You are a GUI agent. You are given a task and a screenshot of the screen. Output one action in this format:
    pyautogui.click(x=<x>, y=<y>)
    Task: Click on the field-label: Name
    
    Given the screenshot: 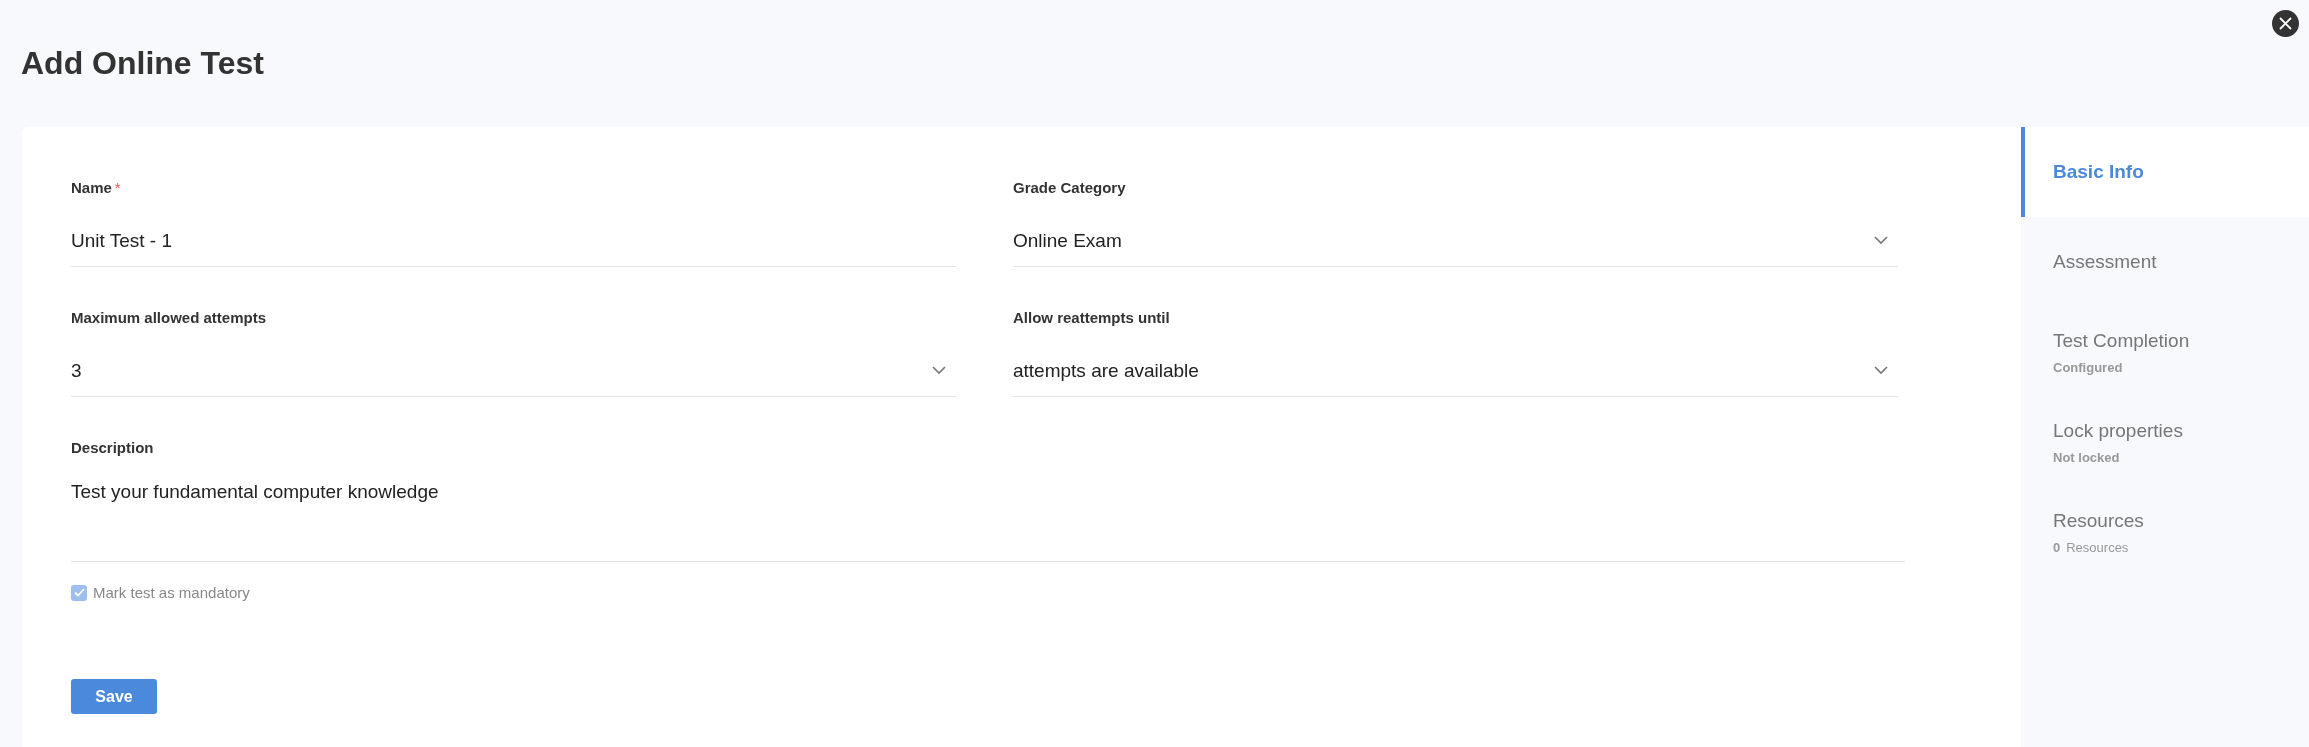 What is the action you would take?
    pyautogui.click(x=91, y=187)
    